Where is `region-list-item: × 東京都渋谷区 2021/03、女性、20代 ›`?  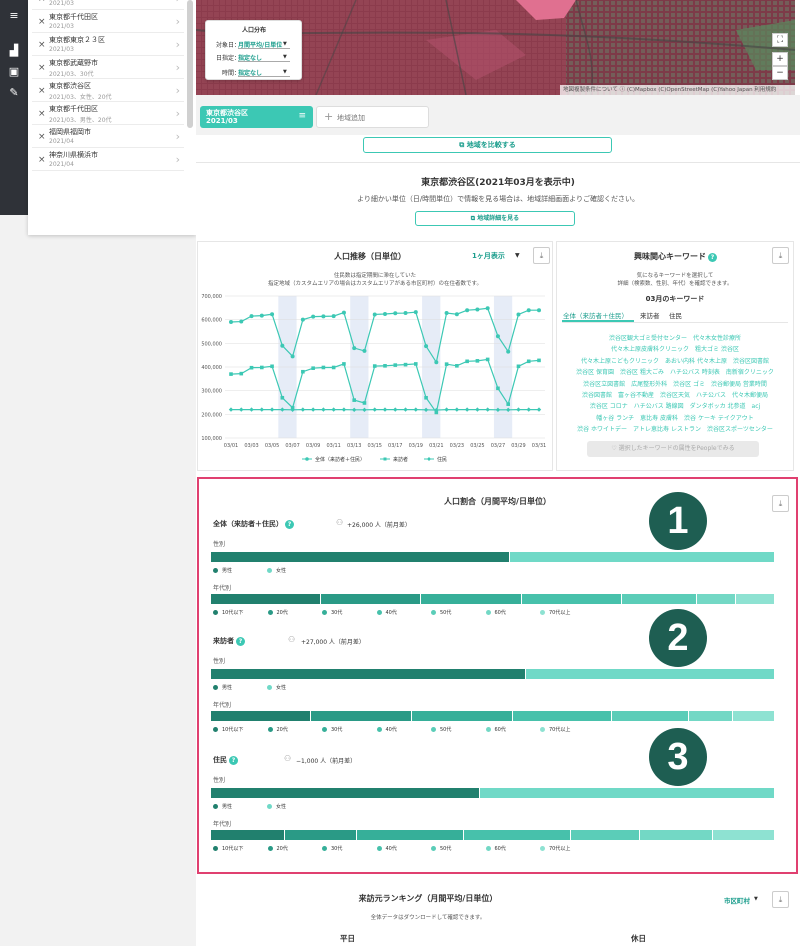 region-list-item: × 東京都渋谷区 2021/03、女性、20代 › is located at coordinates (108, 91).